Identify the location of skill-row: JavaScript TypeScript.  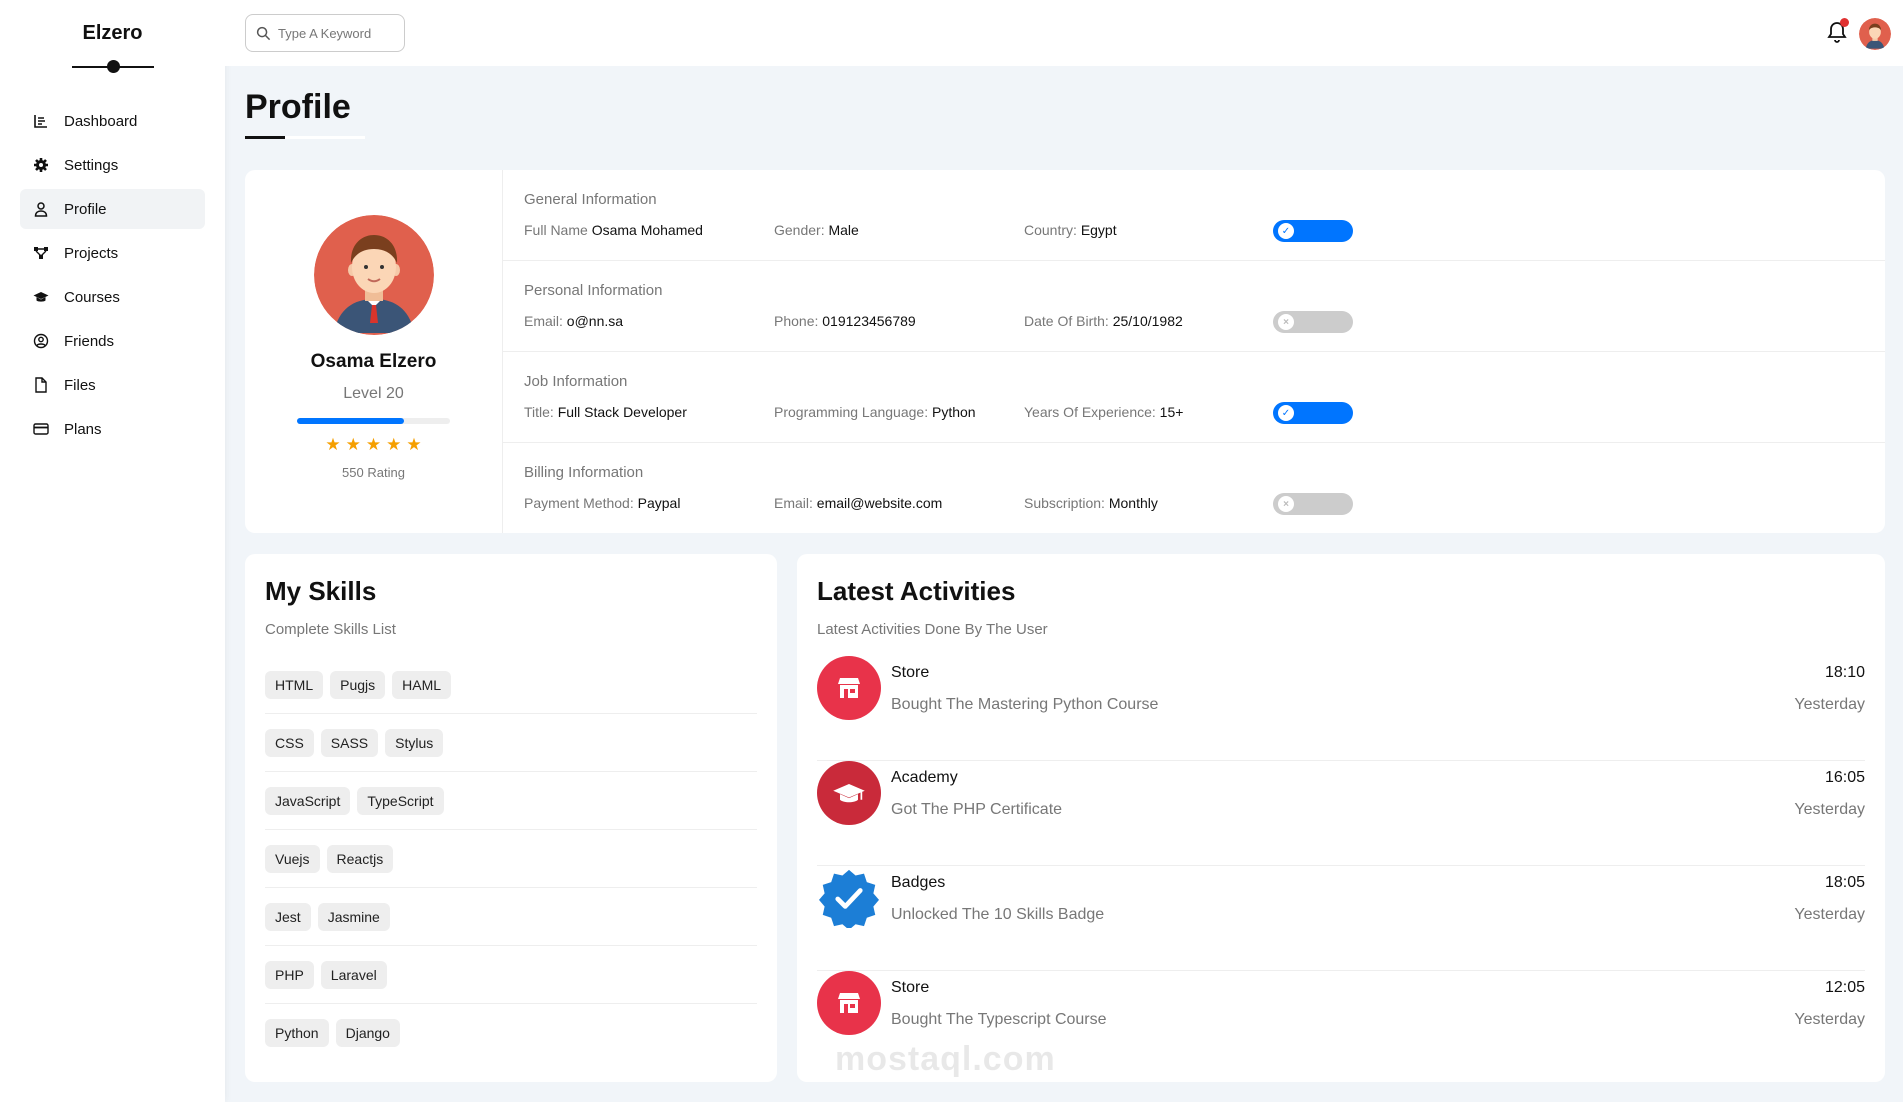
(511, 801).